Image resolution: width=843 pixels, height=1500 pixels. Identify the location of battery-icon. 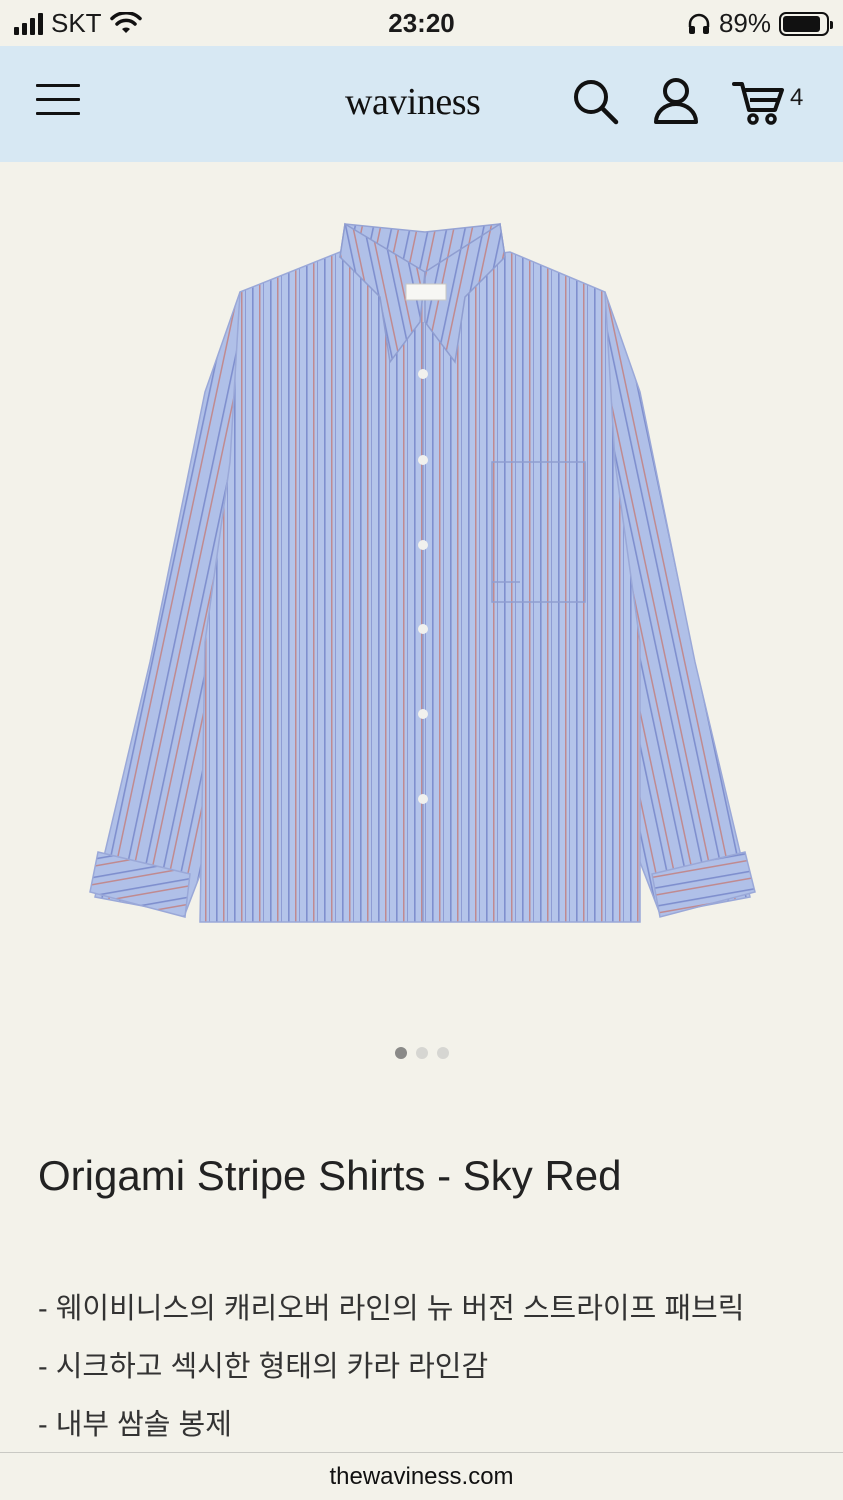
(806, 23).